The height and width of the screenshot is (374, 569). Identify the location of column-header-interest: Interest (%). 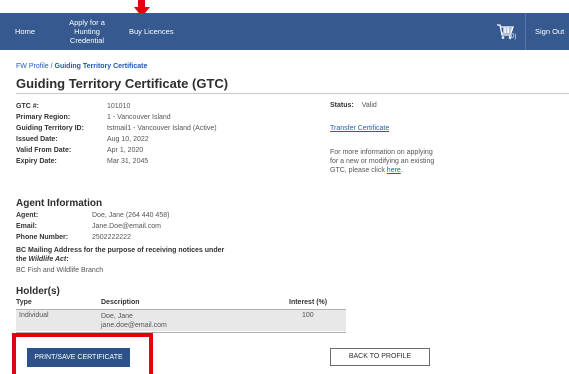
(308, 302).